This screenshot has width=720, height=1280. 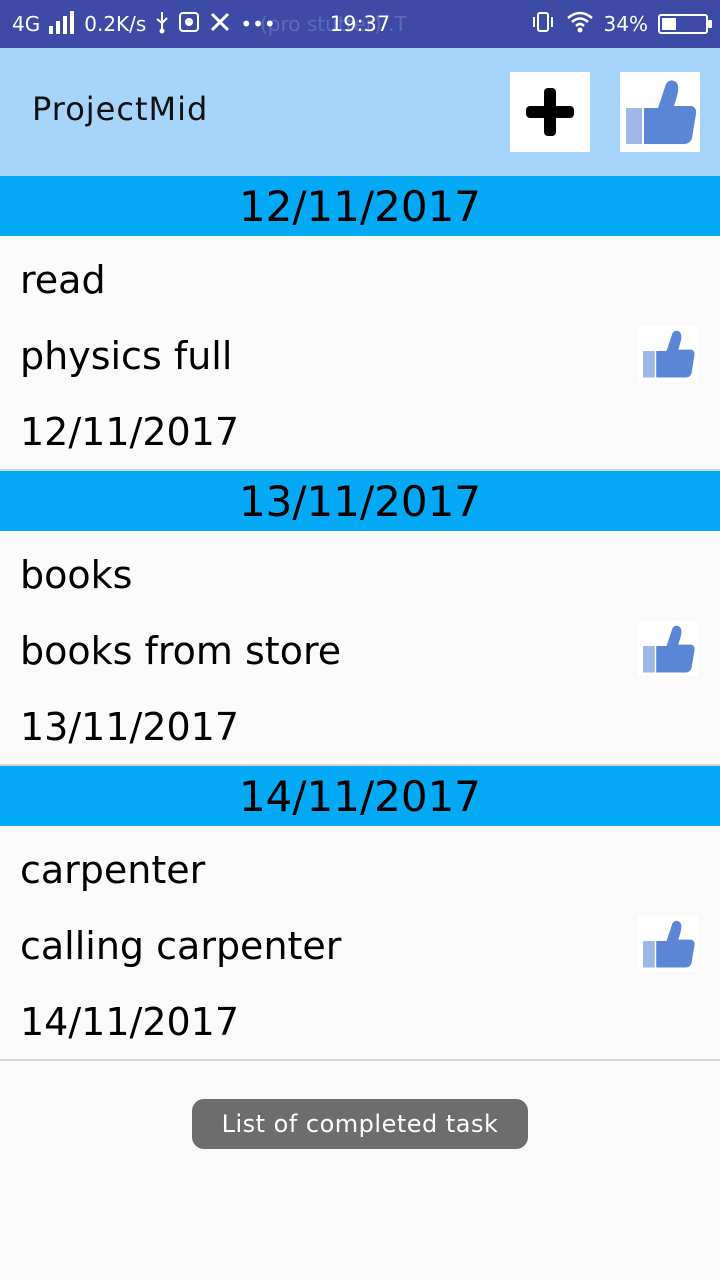 What do you see at coordinates (360, 206) in the screenshot?
I see `date-header: 12/11/2017` at bounding box center [360, 206].